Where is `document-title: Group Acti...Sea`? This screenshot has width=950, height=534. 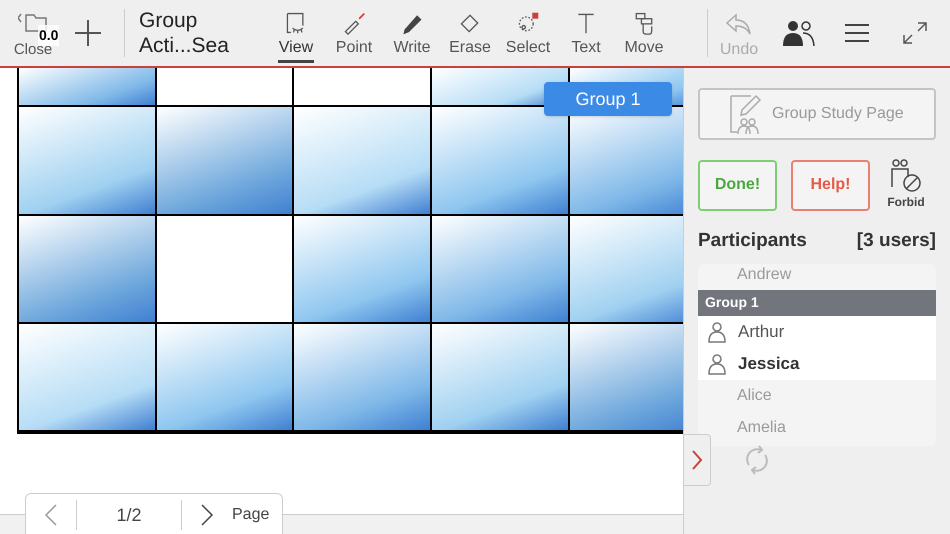
document-title: Group Acti...Sea is located at coordinates (184, 33).